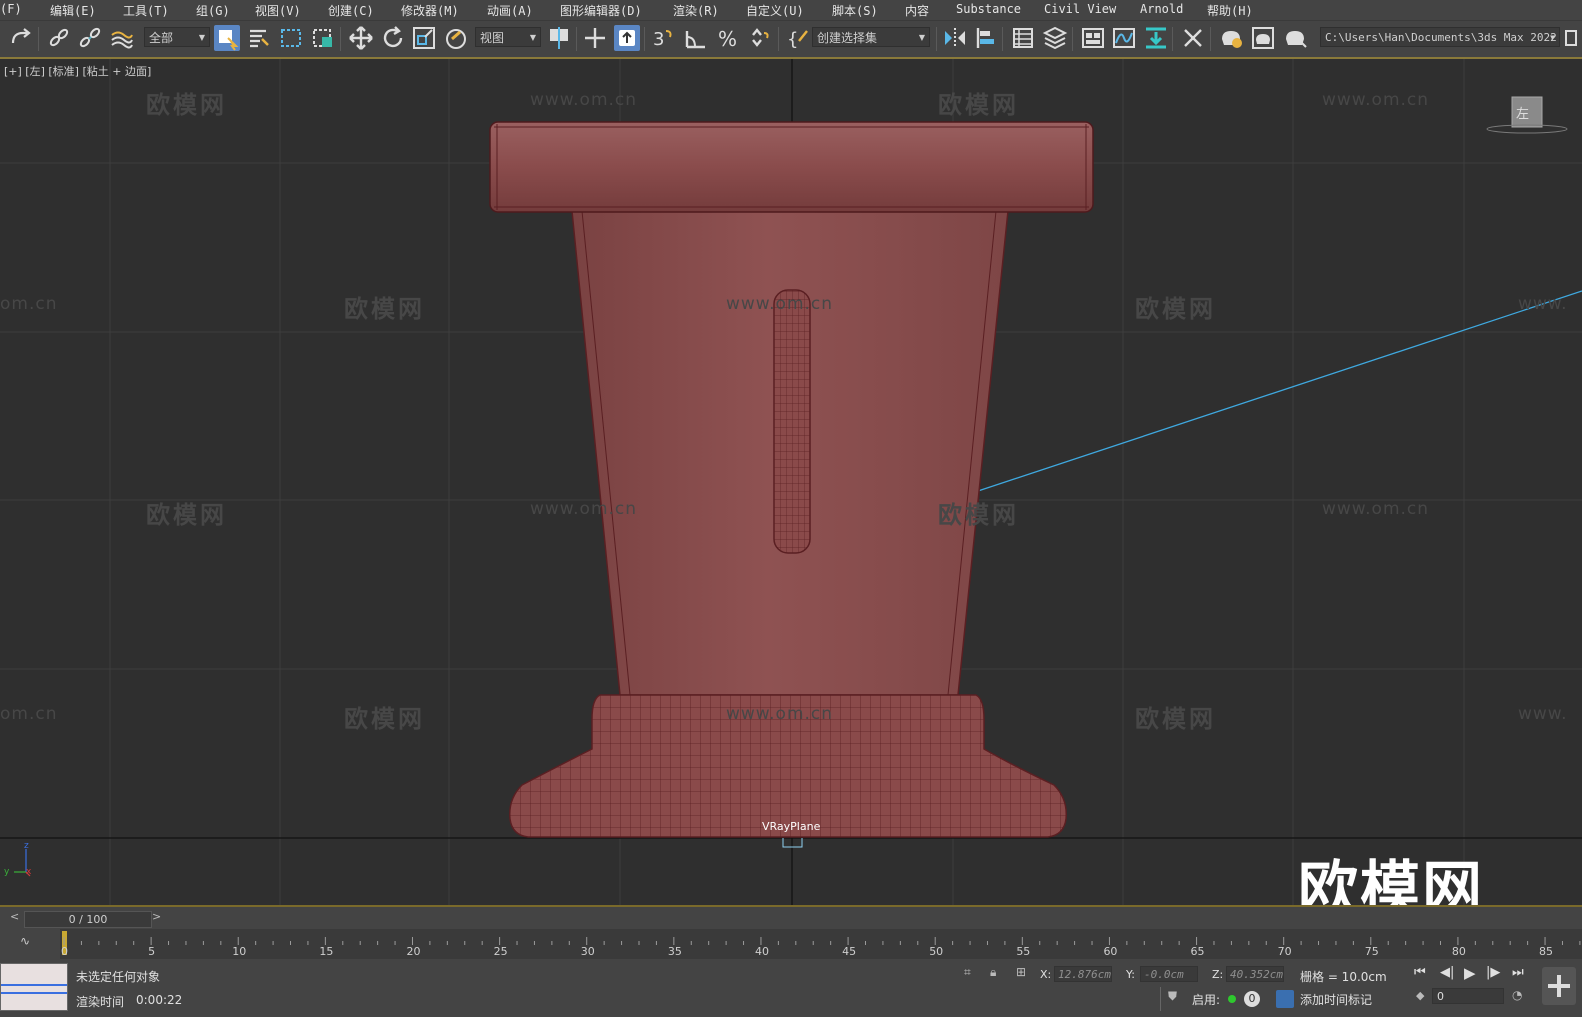  I want to click on menu-animation: 动画(A), so click(510, 10).